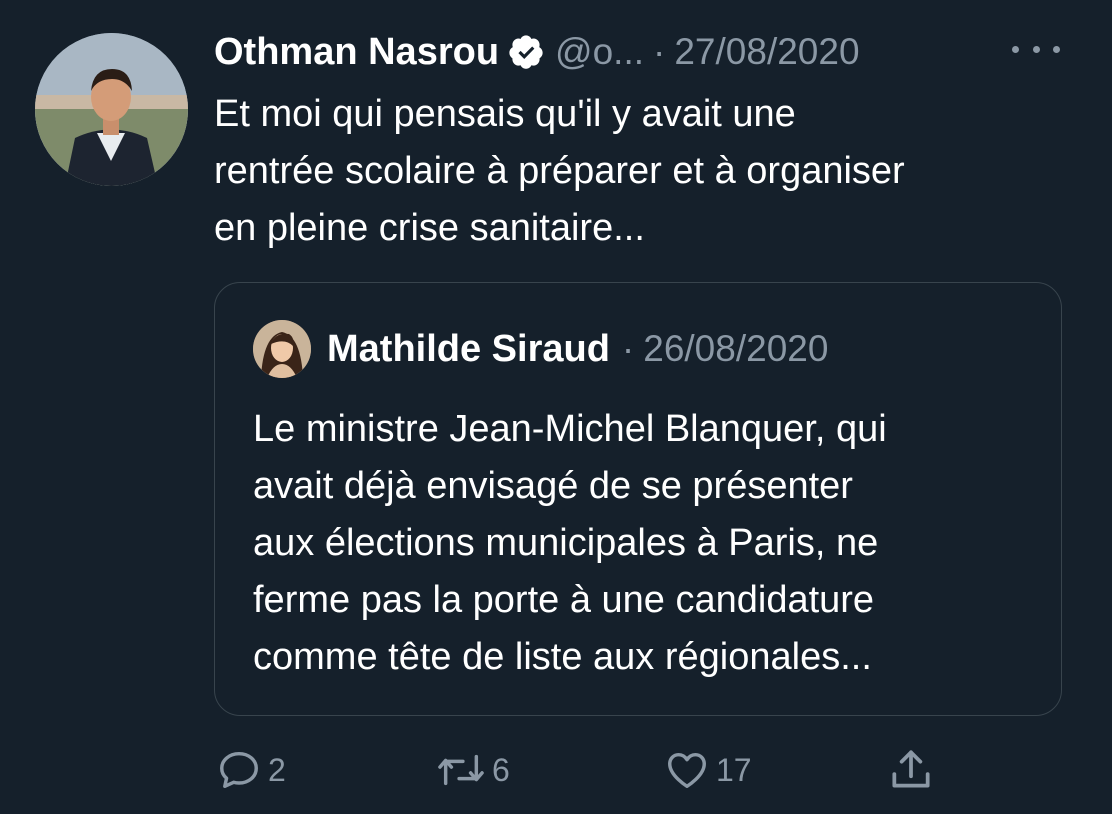 The image size is (1112, 814). I want to click on retweet-icon, so click(461, 770).